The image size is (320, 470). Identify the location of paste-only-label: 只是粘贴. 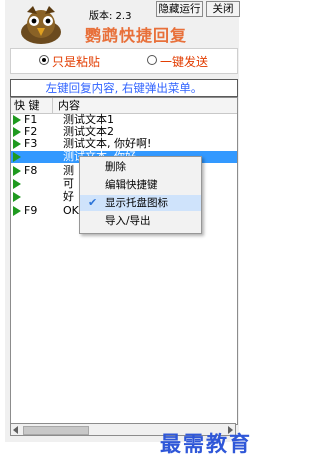
(76, 61).